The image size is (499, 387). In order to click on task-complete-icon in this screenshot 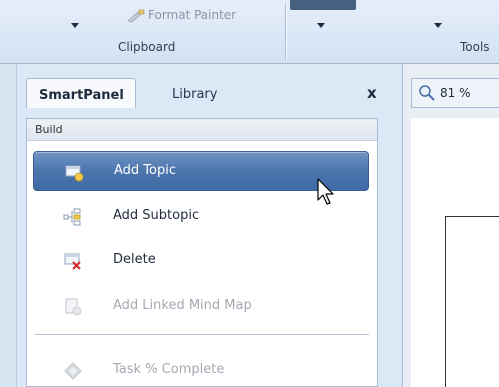, I will do `click(73, 371)`.